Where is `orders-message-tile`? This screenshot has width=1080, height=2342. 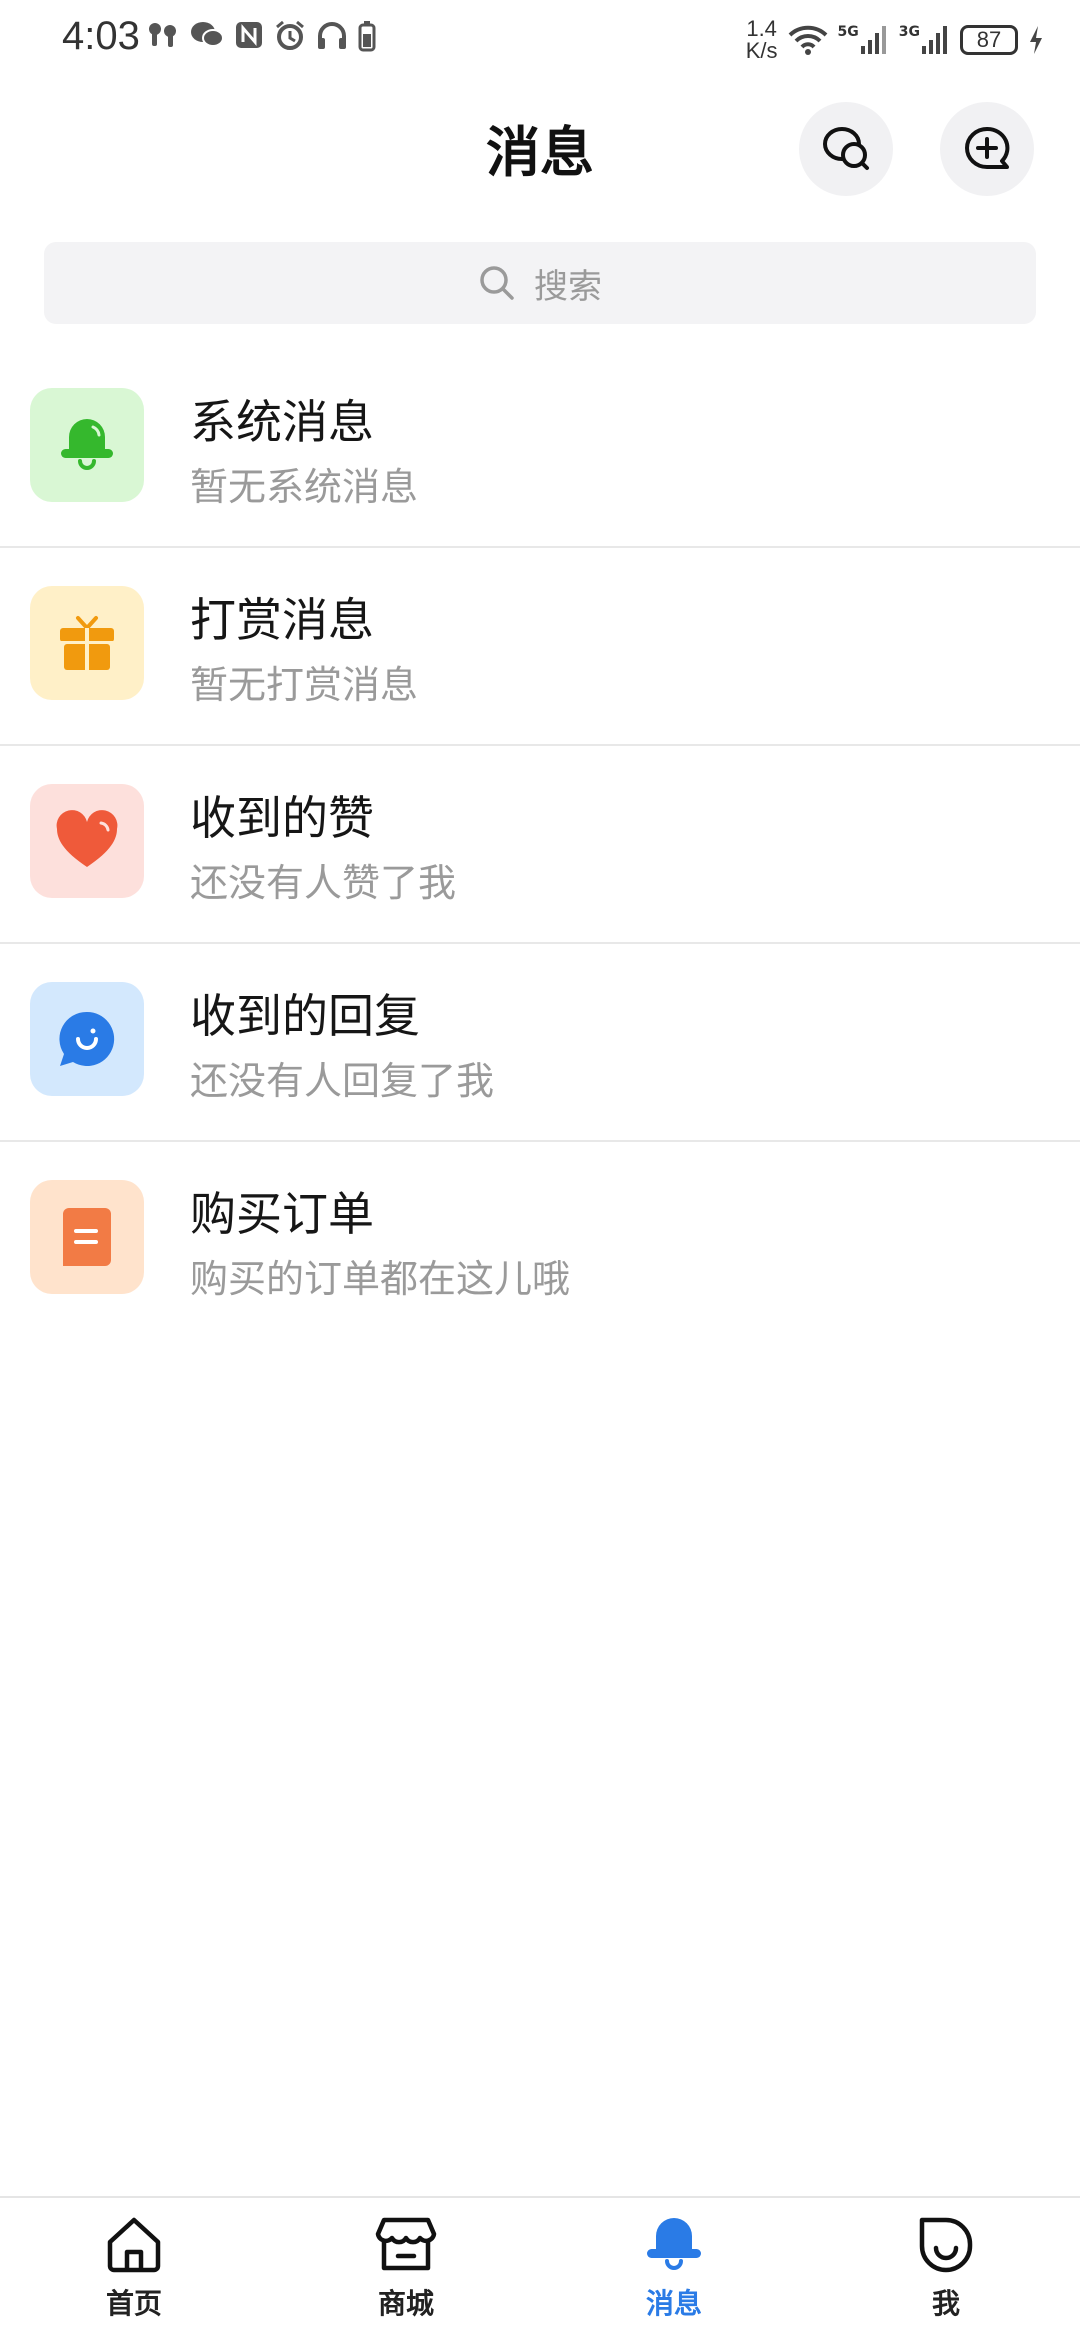 orders-message-tile is located at coordinates (87, 1237).